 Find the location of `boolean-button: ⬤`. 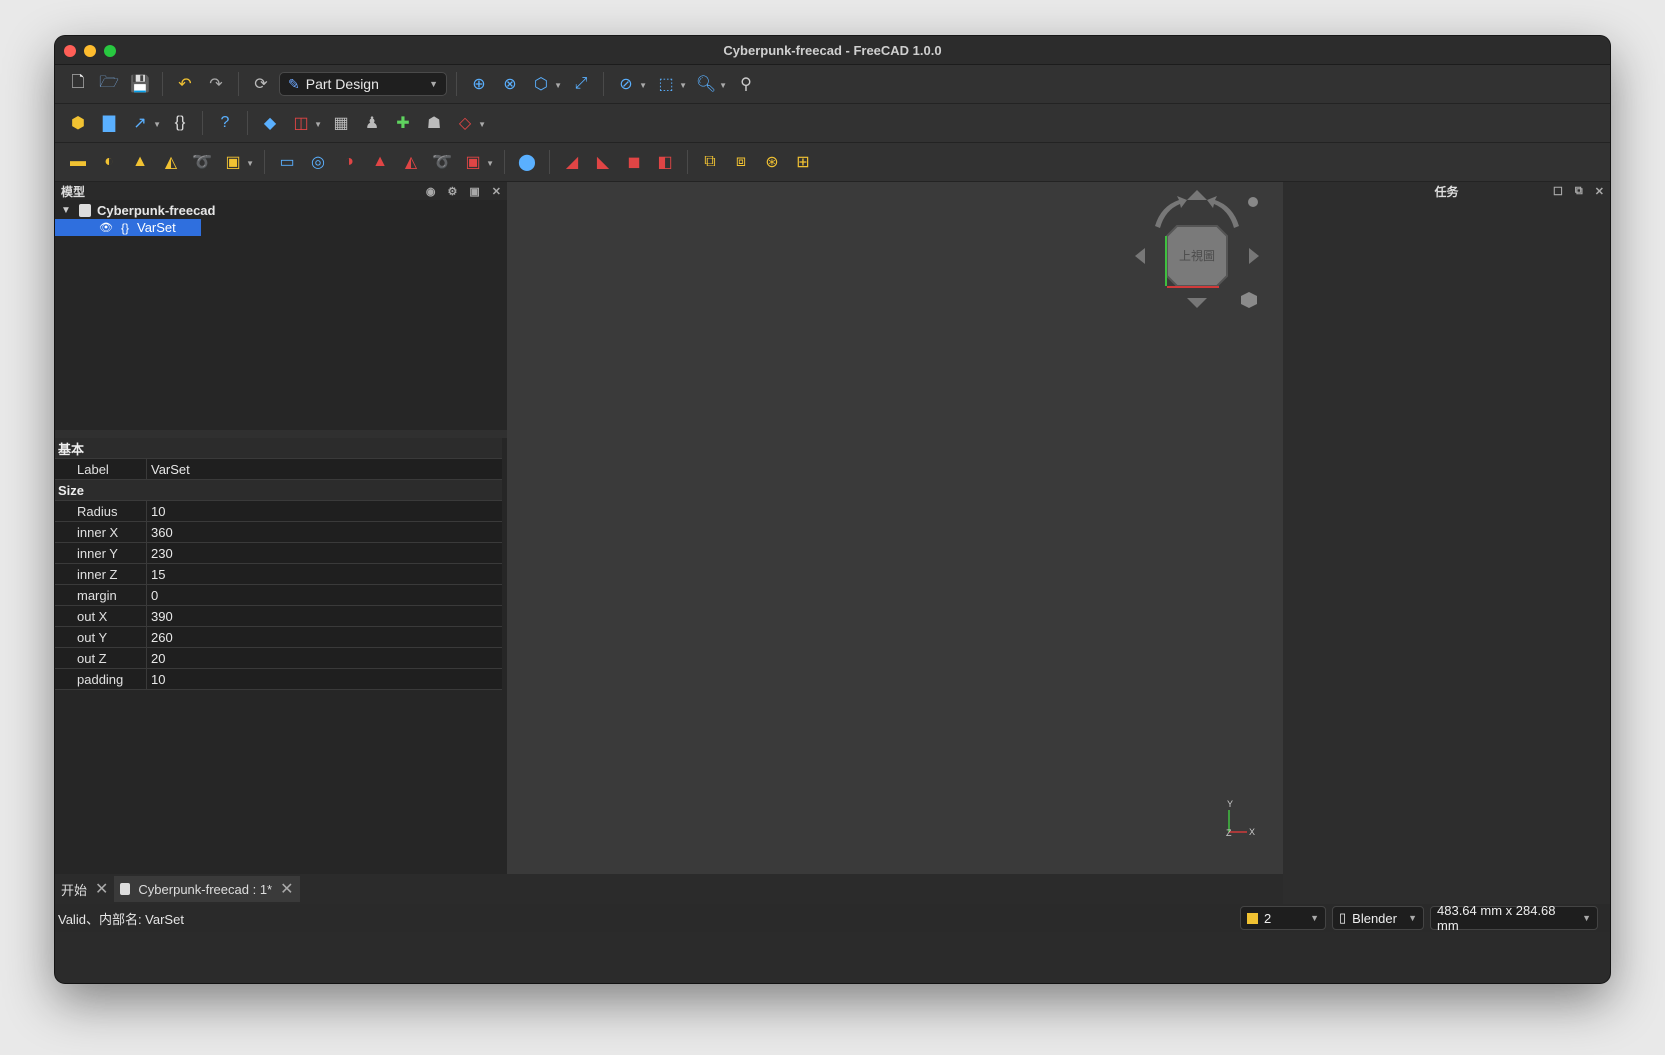

boolean-button: ⬤ is located at coordinates (527, 162).